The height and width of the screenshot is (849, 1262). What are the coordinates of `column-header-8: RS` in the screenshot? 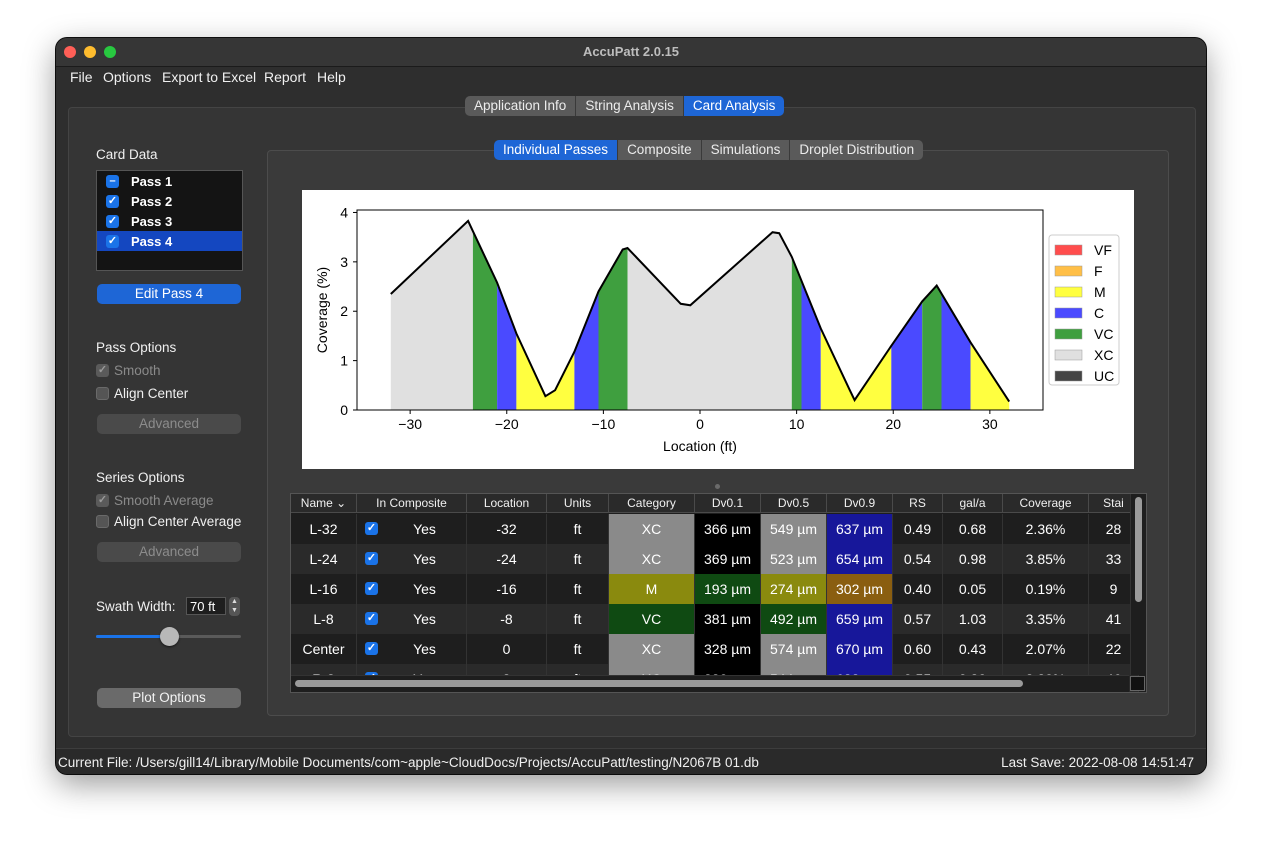 It's located at (918, 503).